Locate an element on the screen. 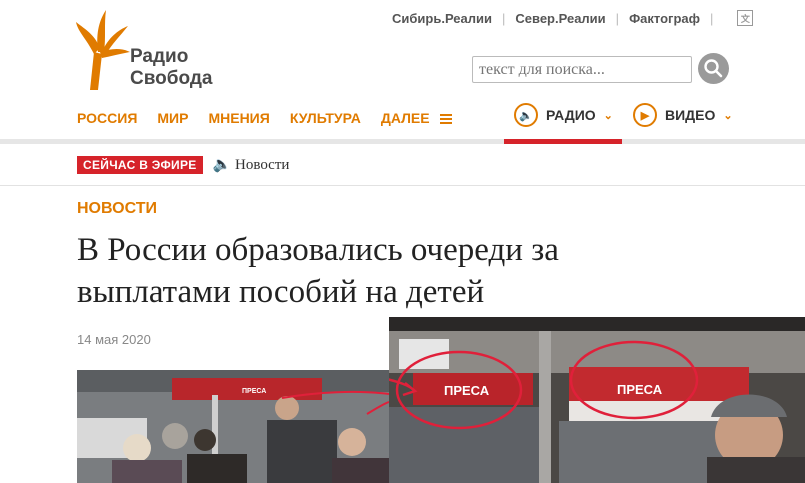 The width and height of the screenshot is (805, 483). on-air-badge: СЕЙЧАС В ЭФИРЕ is located at coordinates (140, 164).